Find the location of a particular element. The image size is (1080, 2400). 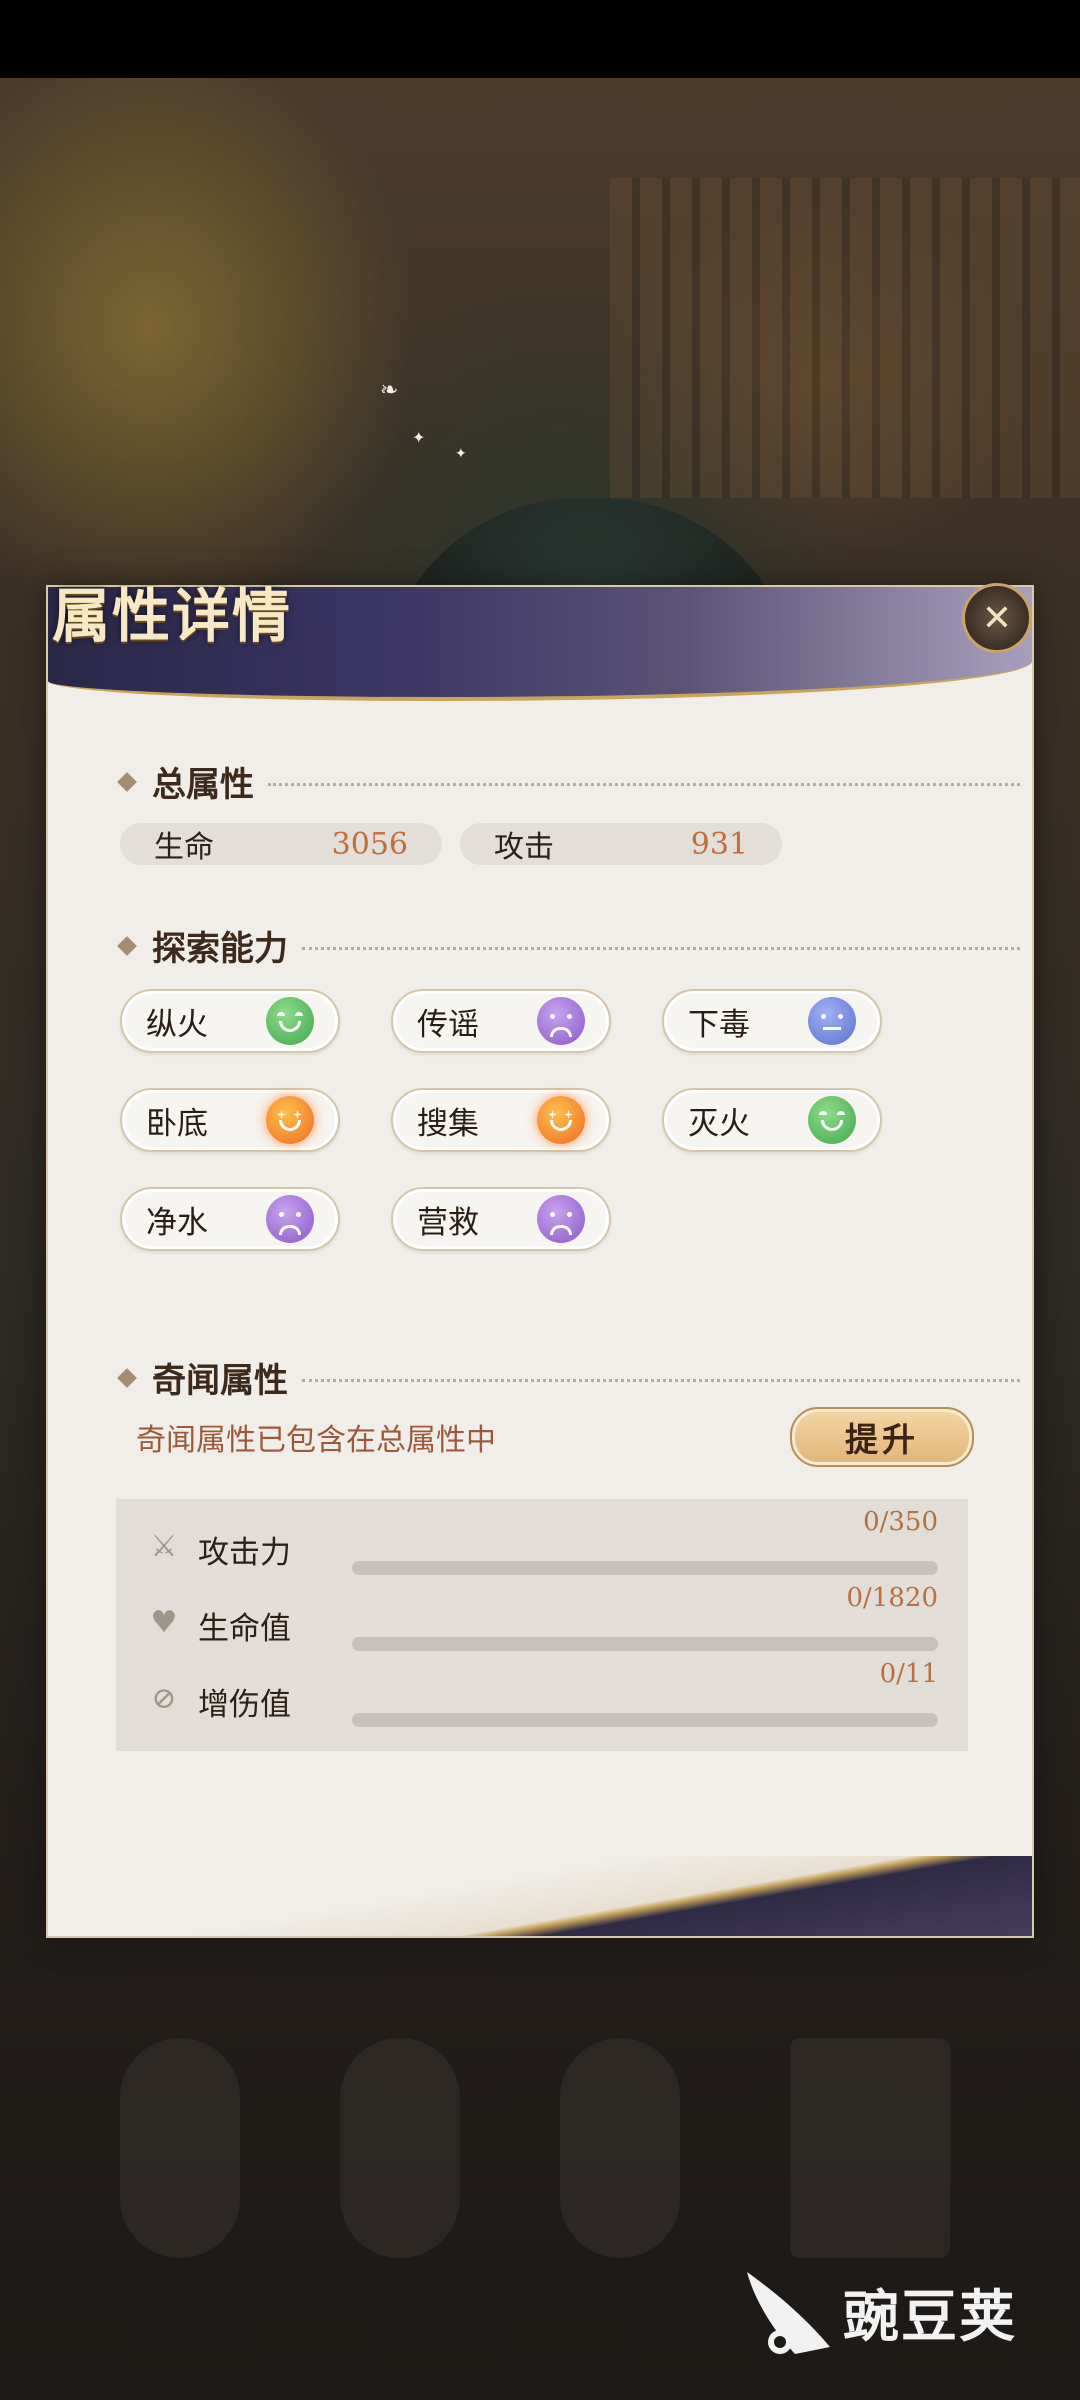

status-bar is located at coordinates (540, 39).